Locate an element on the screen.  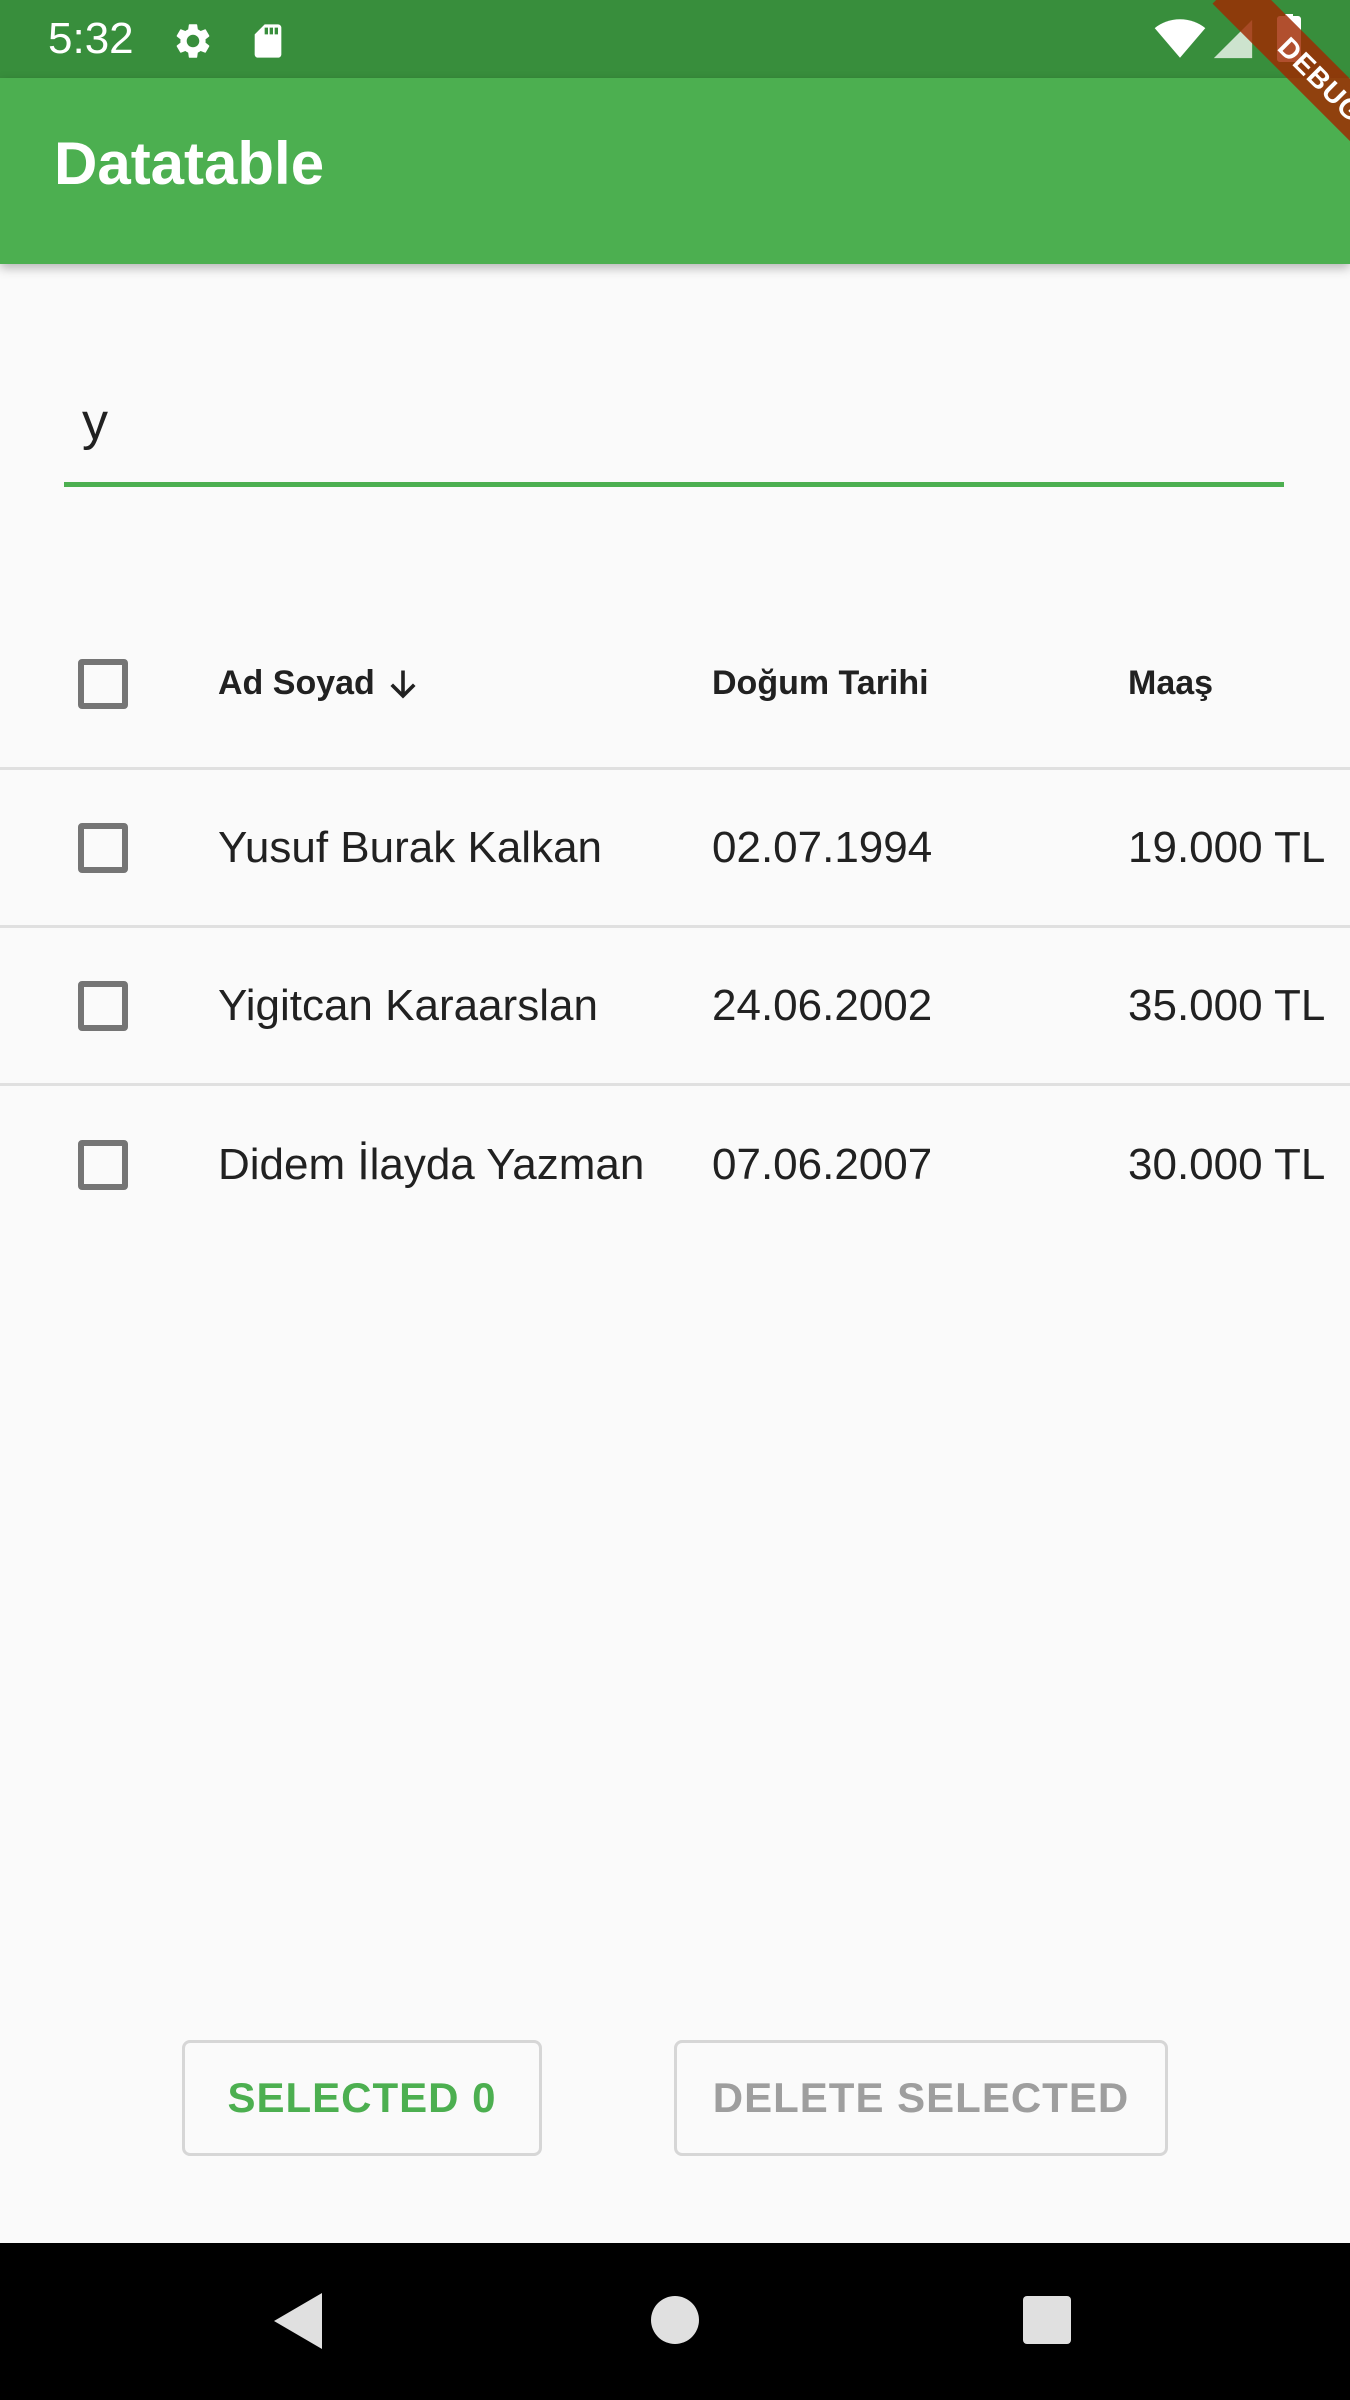
column-header-birth-date: Doğum Tarihi is located at coordinates (892, 683).